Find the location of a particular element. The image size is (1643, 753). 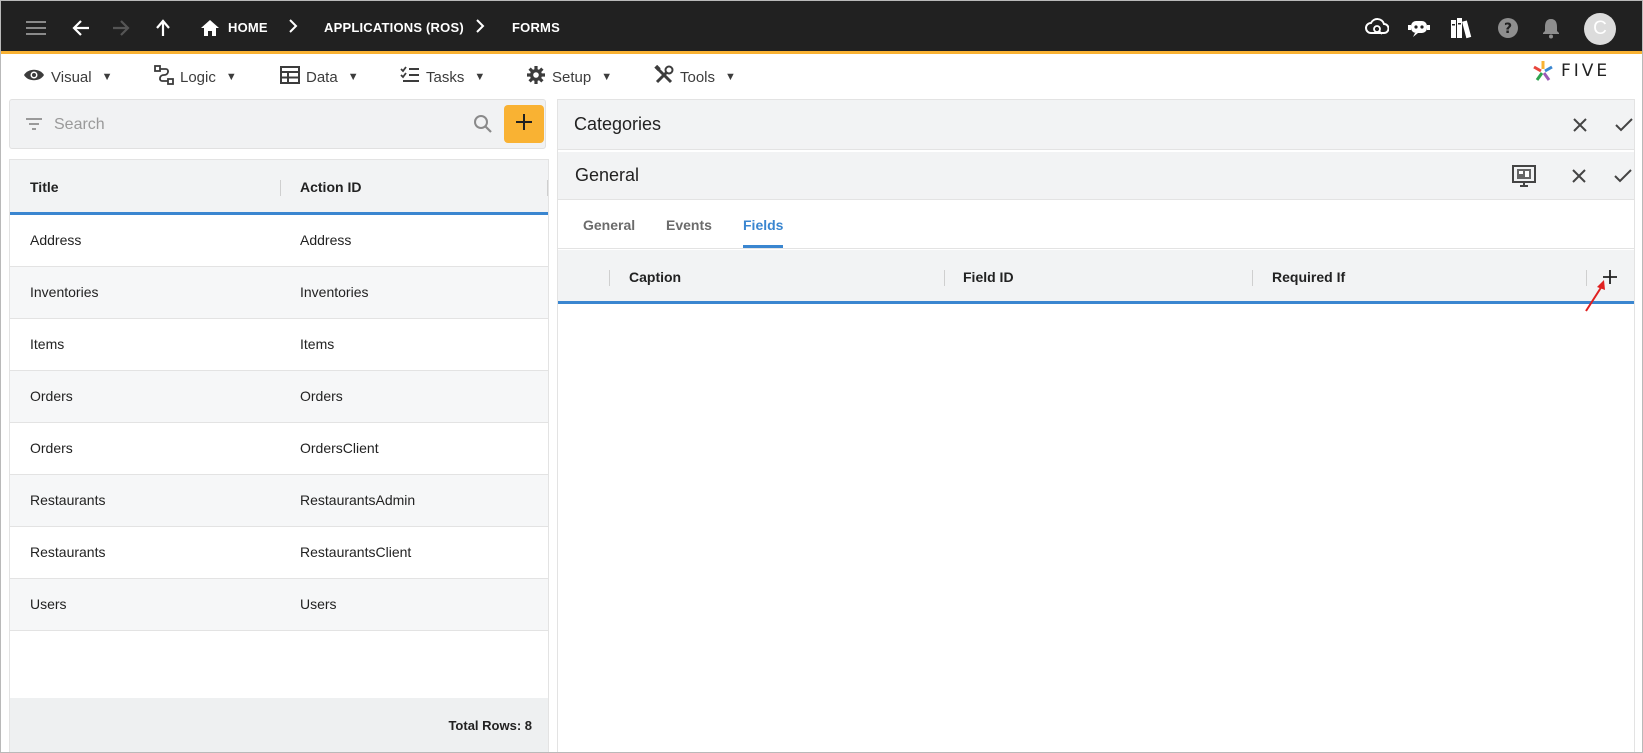

record-title: Categories is located at coordinates (618, 124).